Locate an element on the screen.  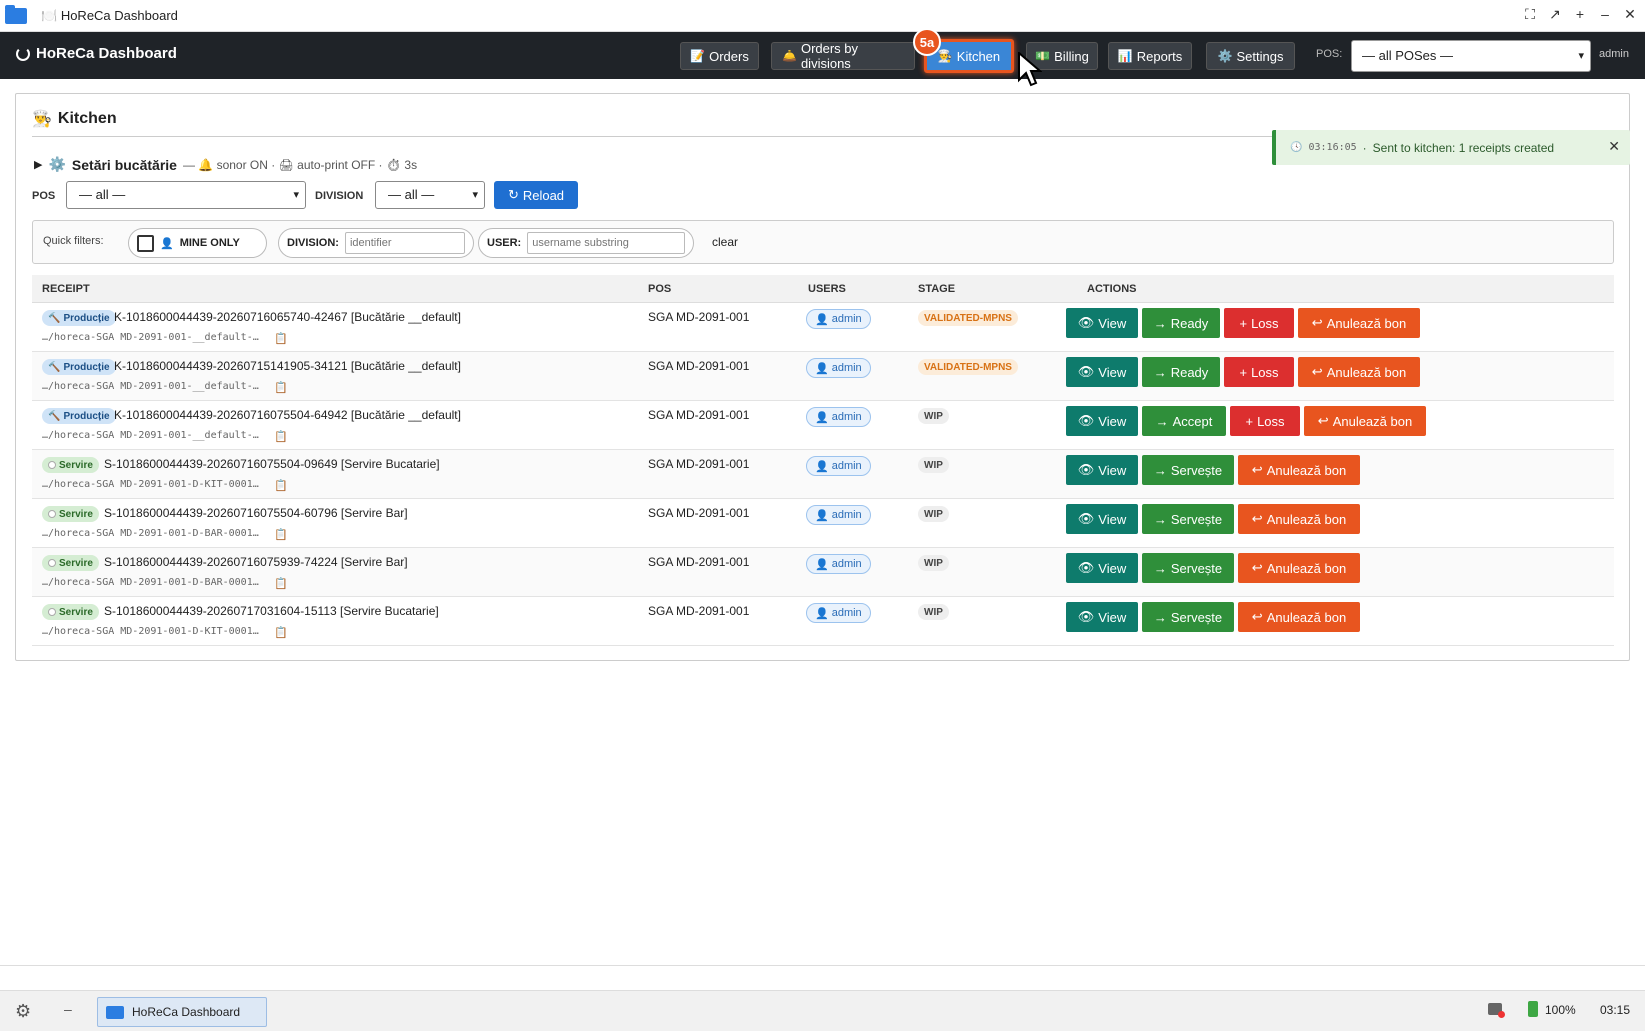
user-quick-input is located at coordinates (606, 243).